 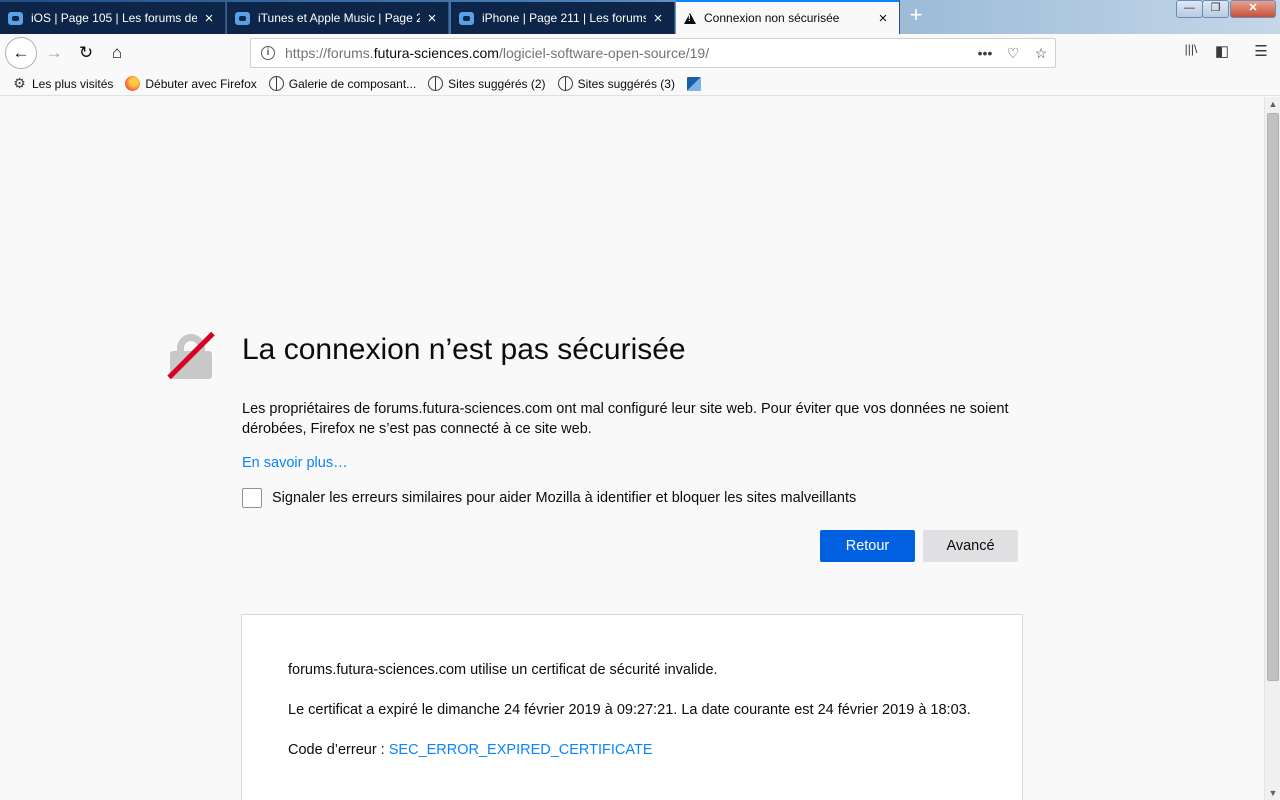 I want to click on scroll-down-icon: ▼, so click(x=1273, y=793).